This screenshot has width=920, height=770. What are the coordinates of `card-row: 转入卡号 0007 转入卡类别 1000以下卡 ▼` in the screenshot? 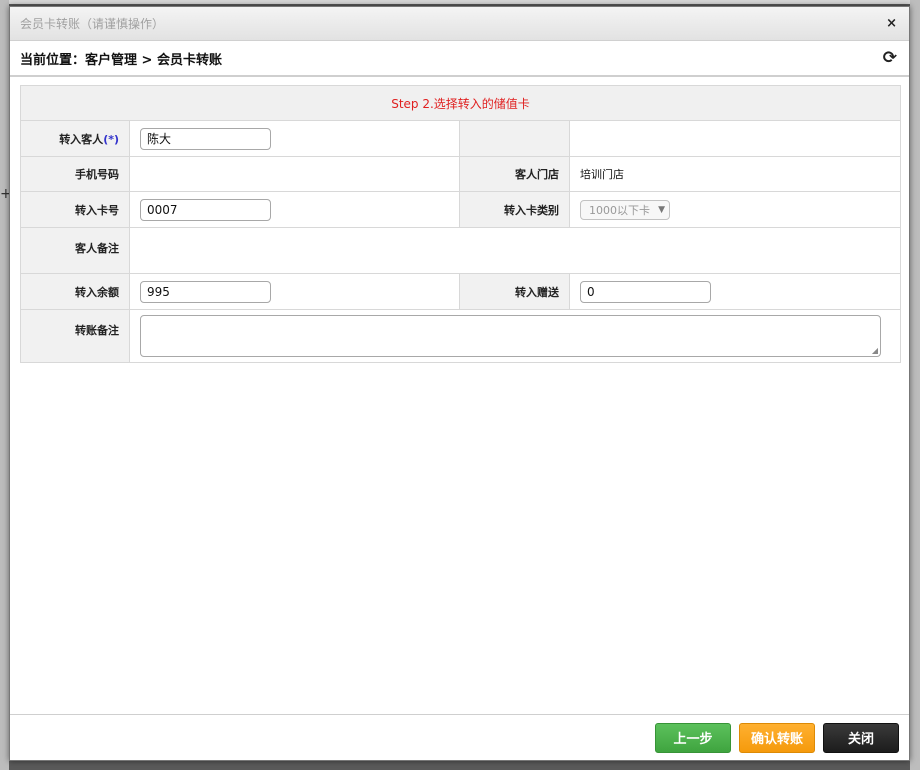 It's located at (461, 209).